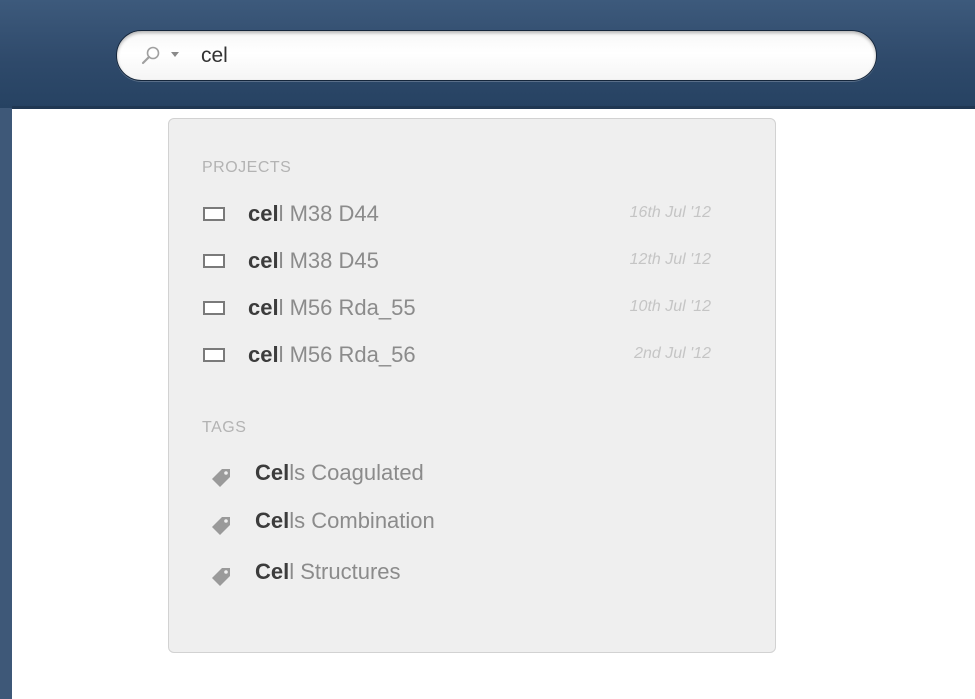 This screenshot has height=699, width=975. What do you see at coordinates (247, 167) in the screenshot?
I see `projects-heading: PROJECTS` at bounding box center [247, 167].